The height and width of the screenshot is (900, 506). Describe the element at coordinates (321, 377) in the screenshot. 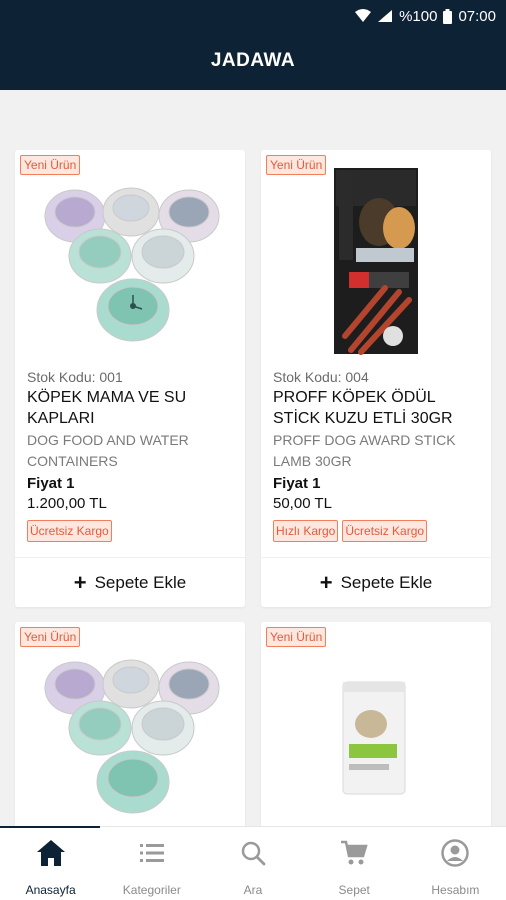

I see `stock-code: Stok Kodu: 004` at that location.